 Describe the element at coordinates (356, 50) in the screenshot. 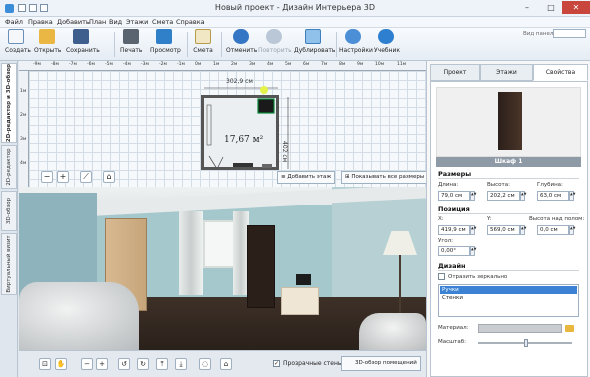

I see `settings-label: Настройки` at that location.